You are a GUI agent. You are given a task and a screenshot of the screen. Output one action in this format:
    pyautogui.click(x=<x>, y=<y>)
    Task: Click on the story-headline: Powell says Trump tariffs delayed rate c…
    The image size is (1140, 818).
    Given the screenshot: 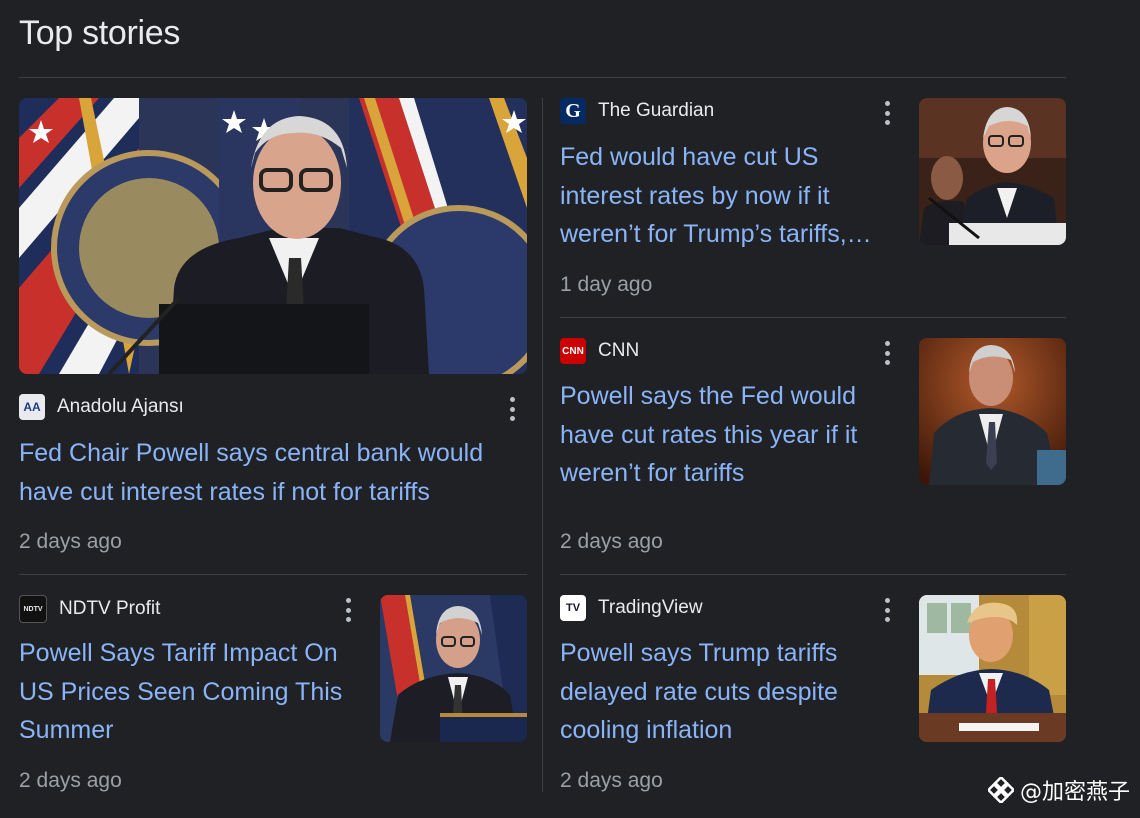 What is the action you would take?
    pyautogui.click(x=725, y=692)
    